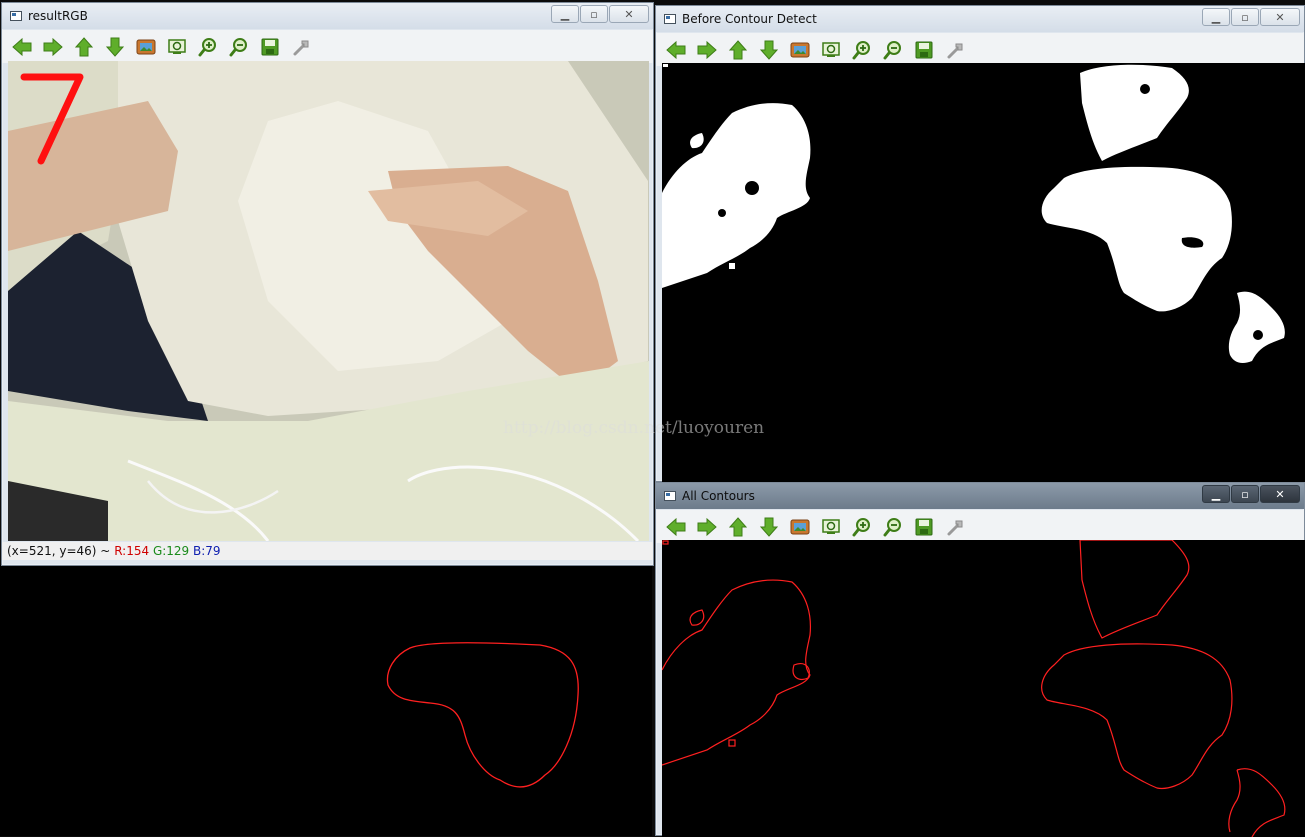 The height and width of the screenshot is (837, 1305). Describe the element at coordinates (58, 16) in the screenshot. I see `window-title: resultRGB` at that location.